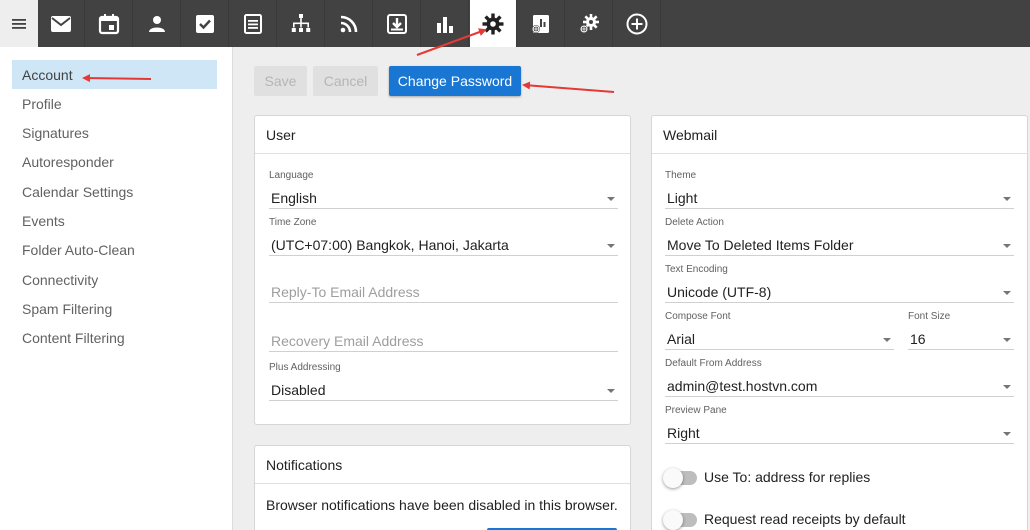 This screenshot has height=530, width=1030. What do you see at coordinates (445, 23) in the screenshot?
I see `bar-chart-icon` at bounding box center [445, 23].